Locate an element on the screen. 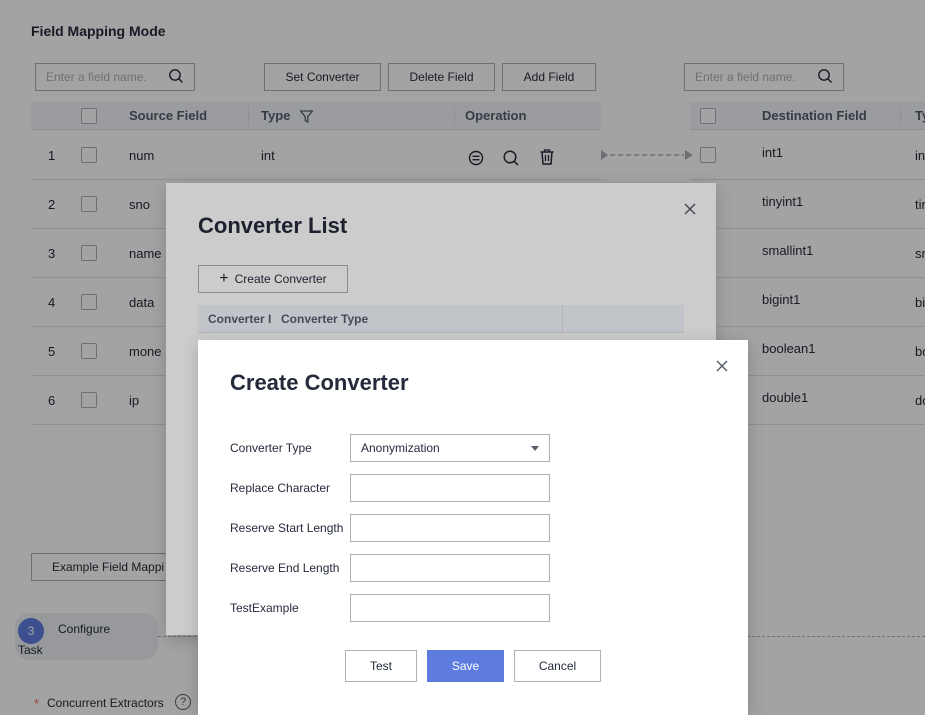  test-button: Test is located at coordinates (381, 666).